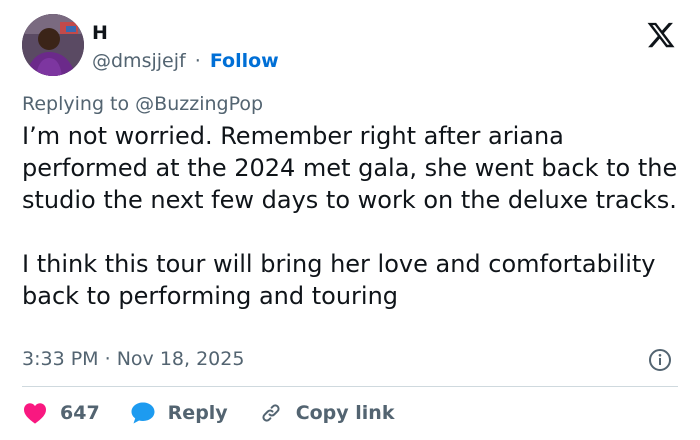 The image size is (700, 440). I want to click on reply-context: Replying to @BuzzingPop, so click(142, 104).